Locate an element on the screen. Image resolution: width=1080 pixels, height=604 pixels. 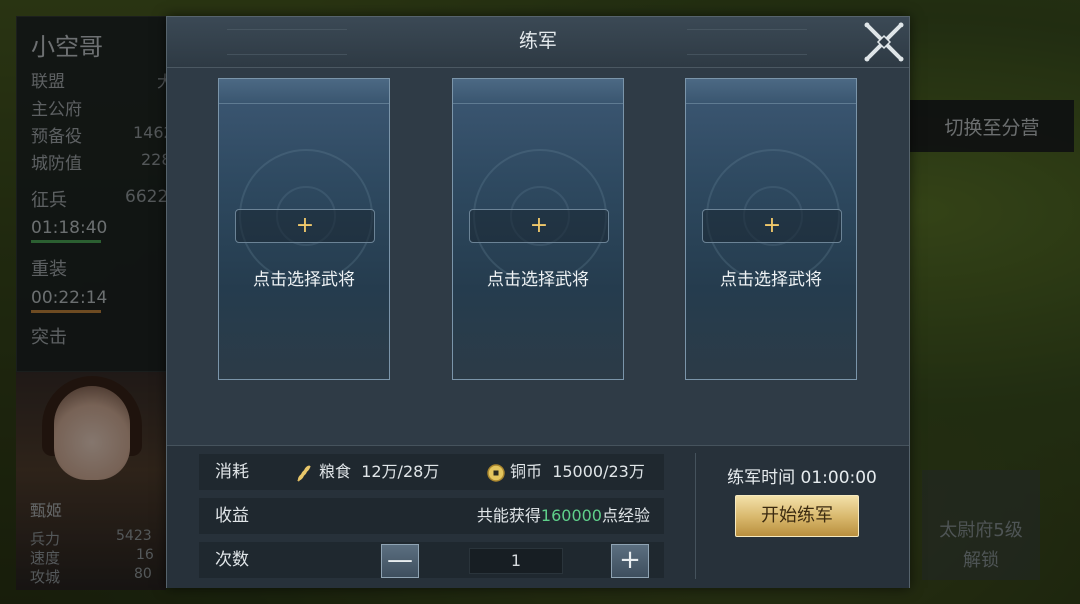
grain-label: 粮食 is located at coordinates (335, 471).